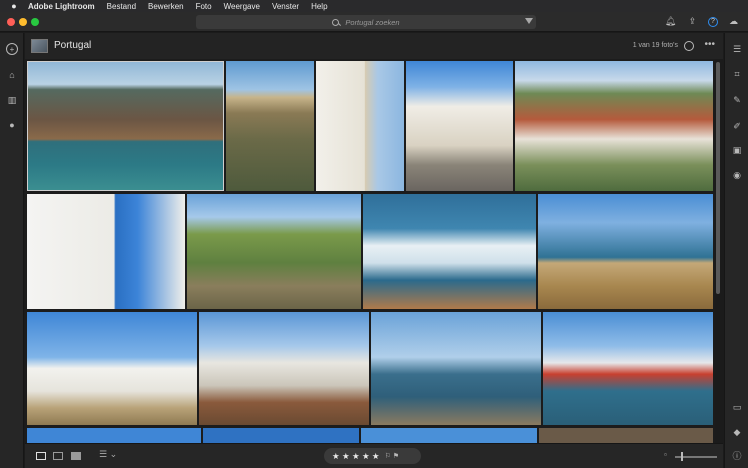 The width and height of the screenshot is (748, 468). What do you see at coordinates (655, 45) in the screenshot?
I see `photo-count: 1 van 19 foto's` at bounding box center [655, 45].